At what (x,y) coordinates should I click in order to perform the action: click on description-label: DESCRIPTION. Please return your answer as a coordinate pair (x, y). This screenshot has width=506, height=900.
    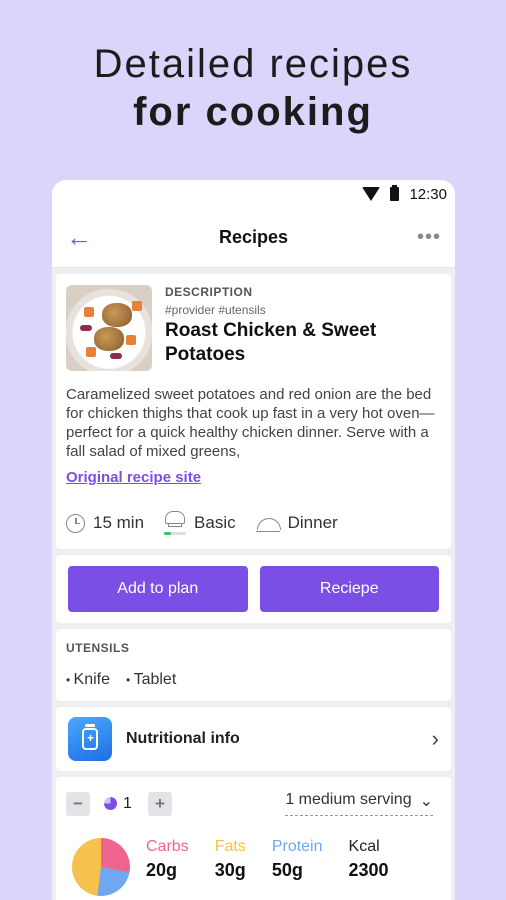
    Looking at the image, I should click on (209, 292).